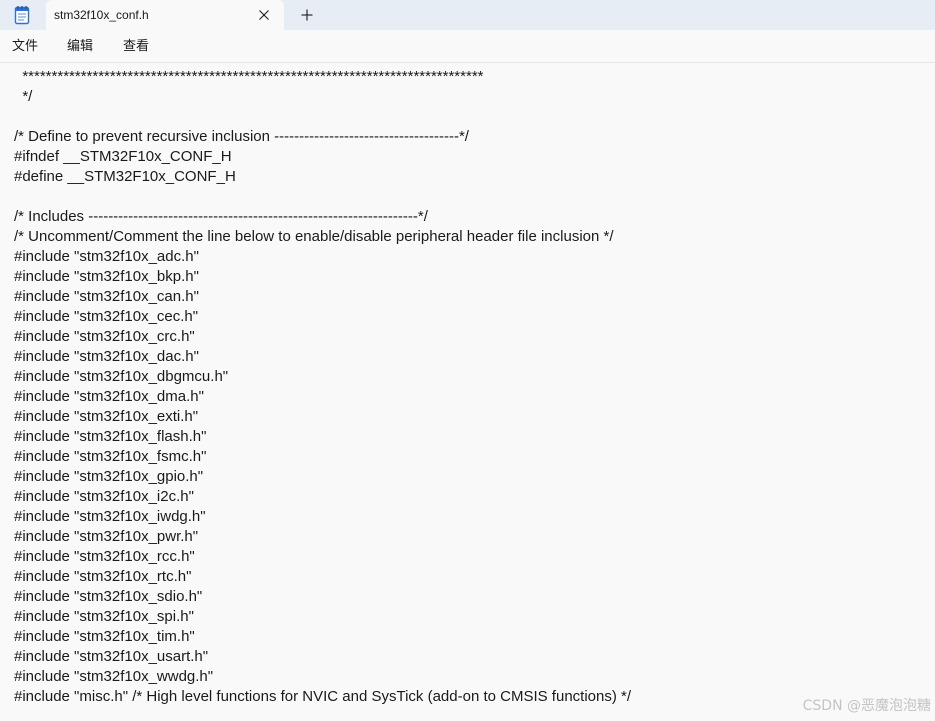  What do you see at coordinates (80, 47) in the screenshot?
I see `menu-edit: 编辑` at bounding box center [80, 47].